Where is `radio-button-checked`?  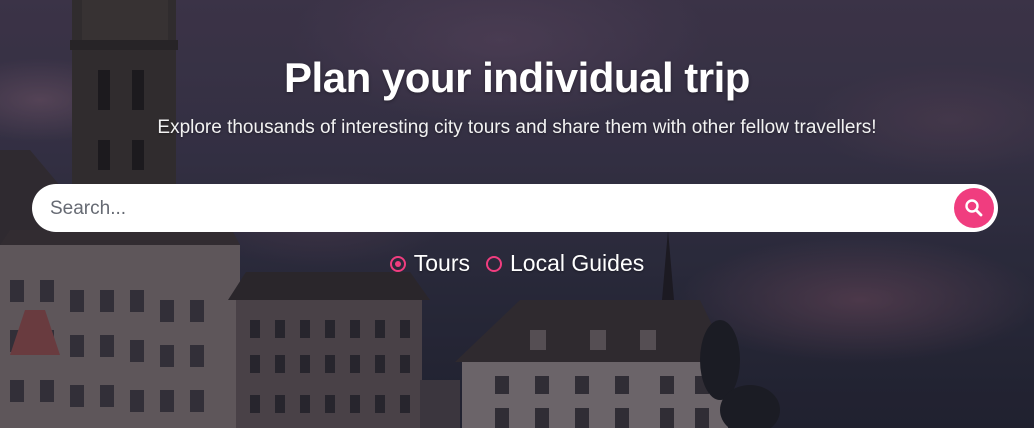
radio-button-checked is located at coordinates (397, 263).